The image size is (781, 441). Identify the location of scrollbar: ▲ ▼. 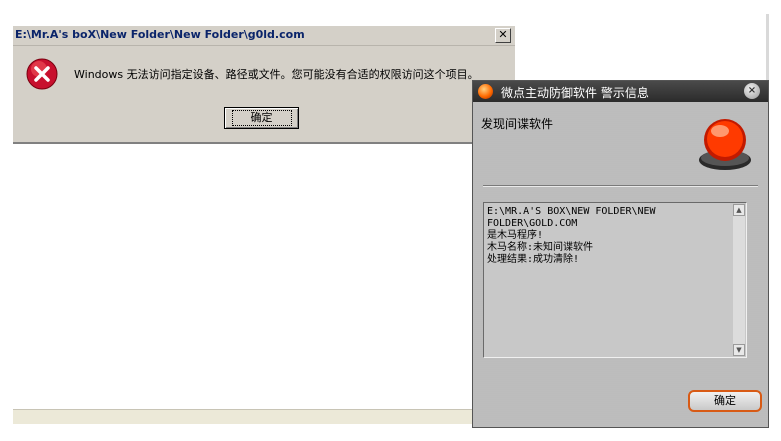
(739, 280).